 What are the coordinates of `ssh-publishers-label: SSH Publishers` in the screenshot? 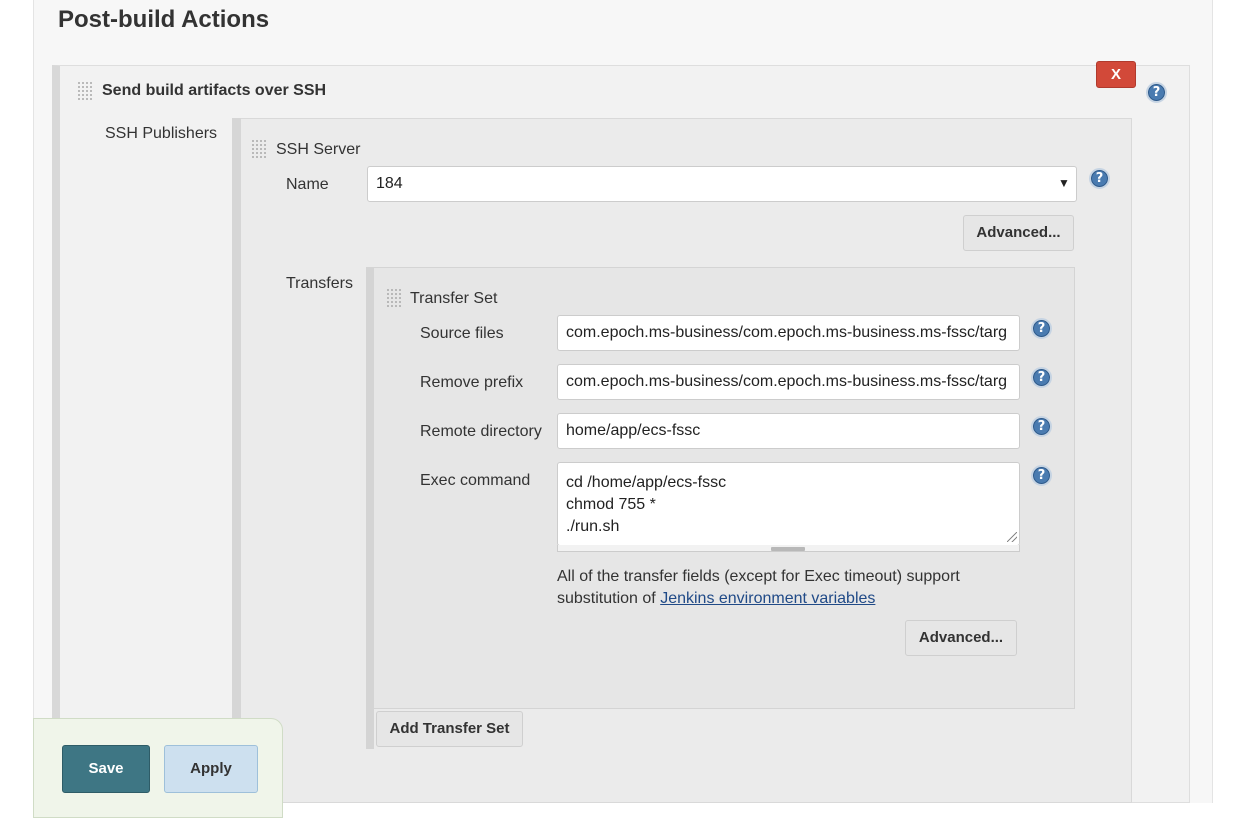 It's located at (161, 133).